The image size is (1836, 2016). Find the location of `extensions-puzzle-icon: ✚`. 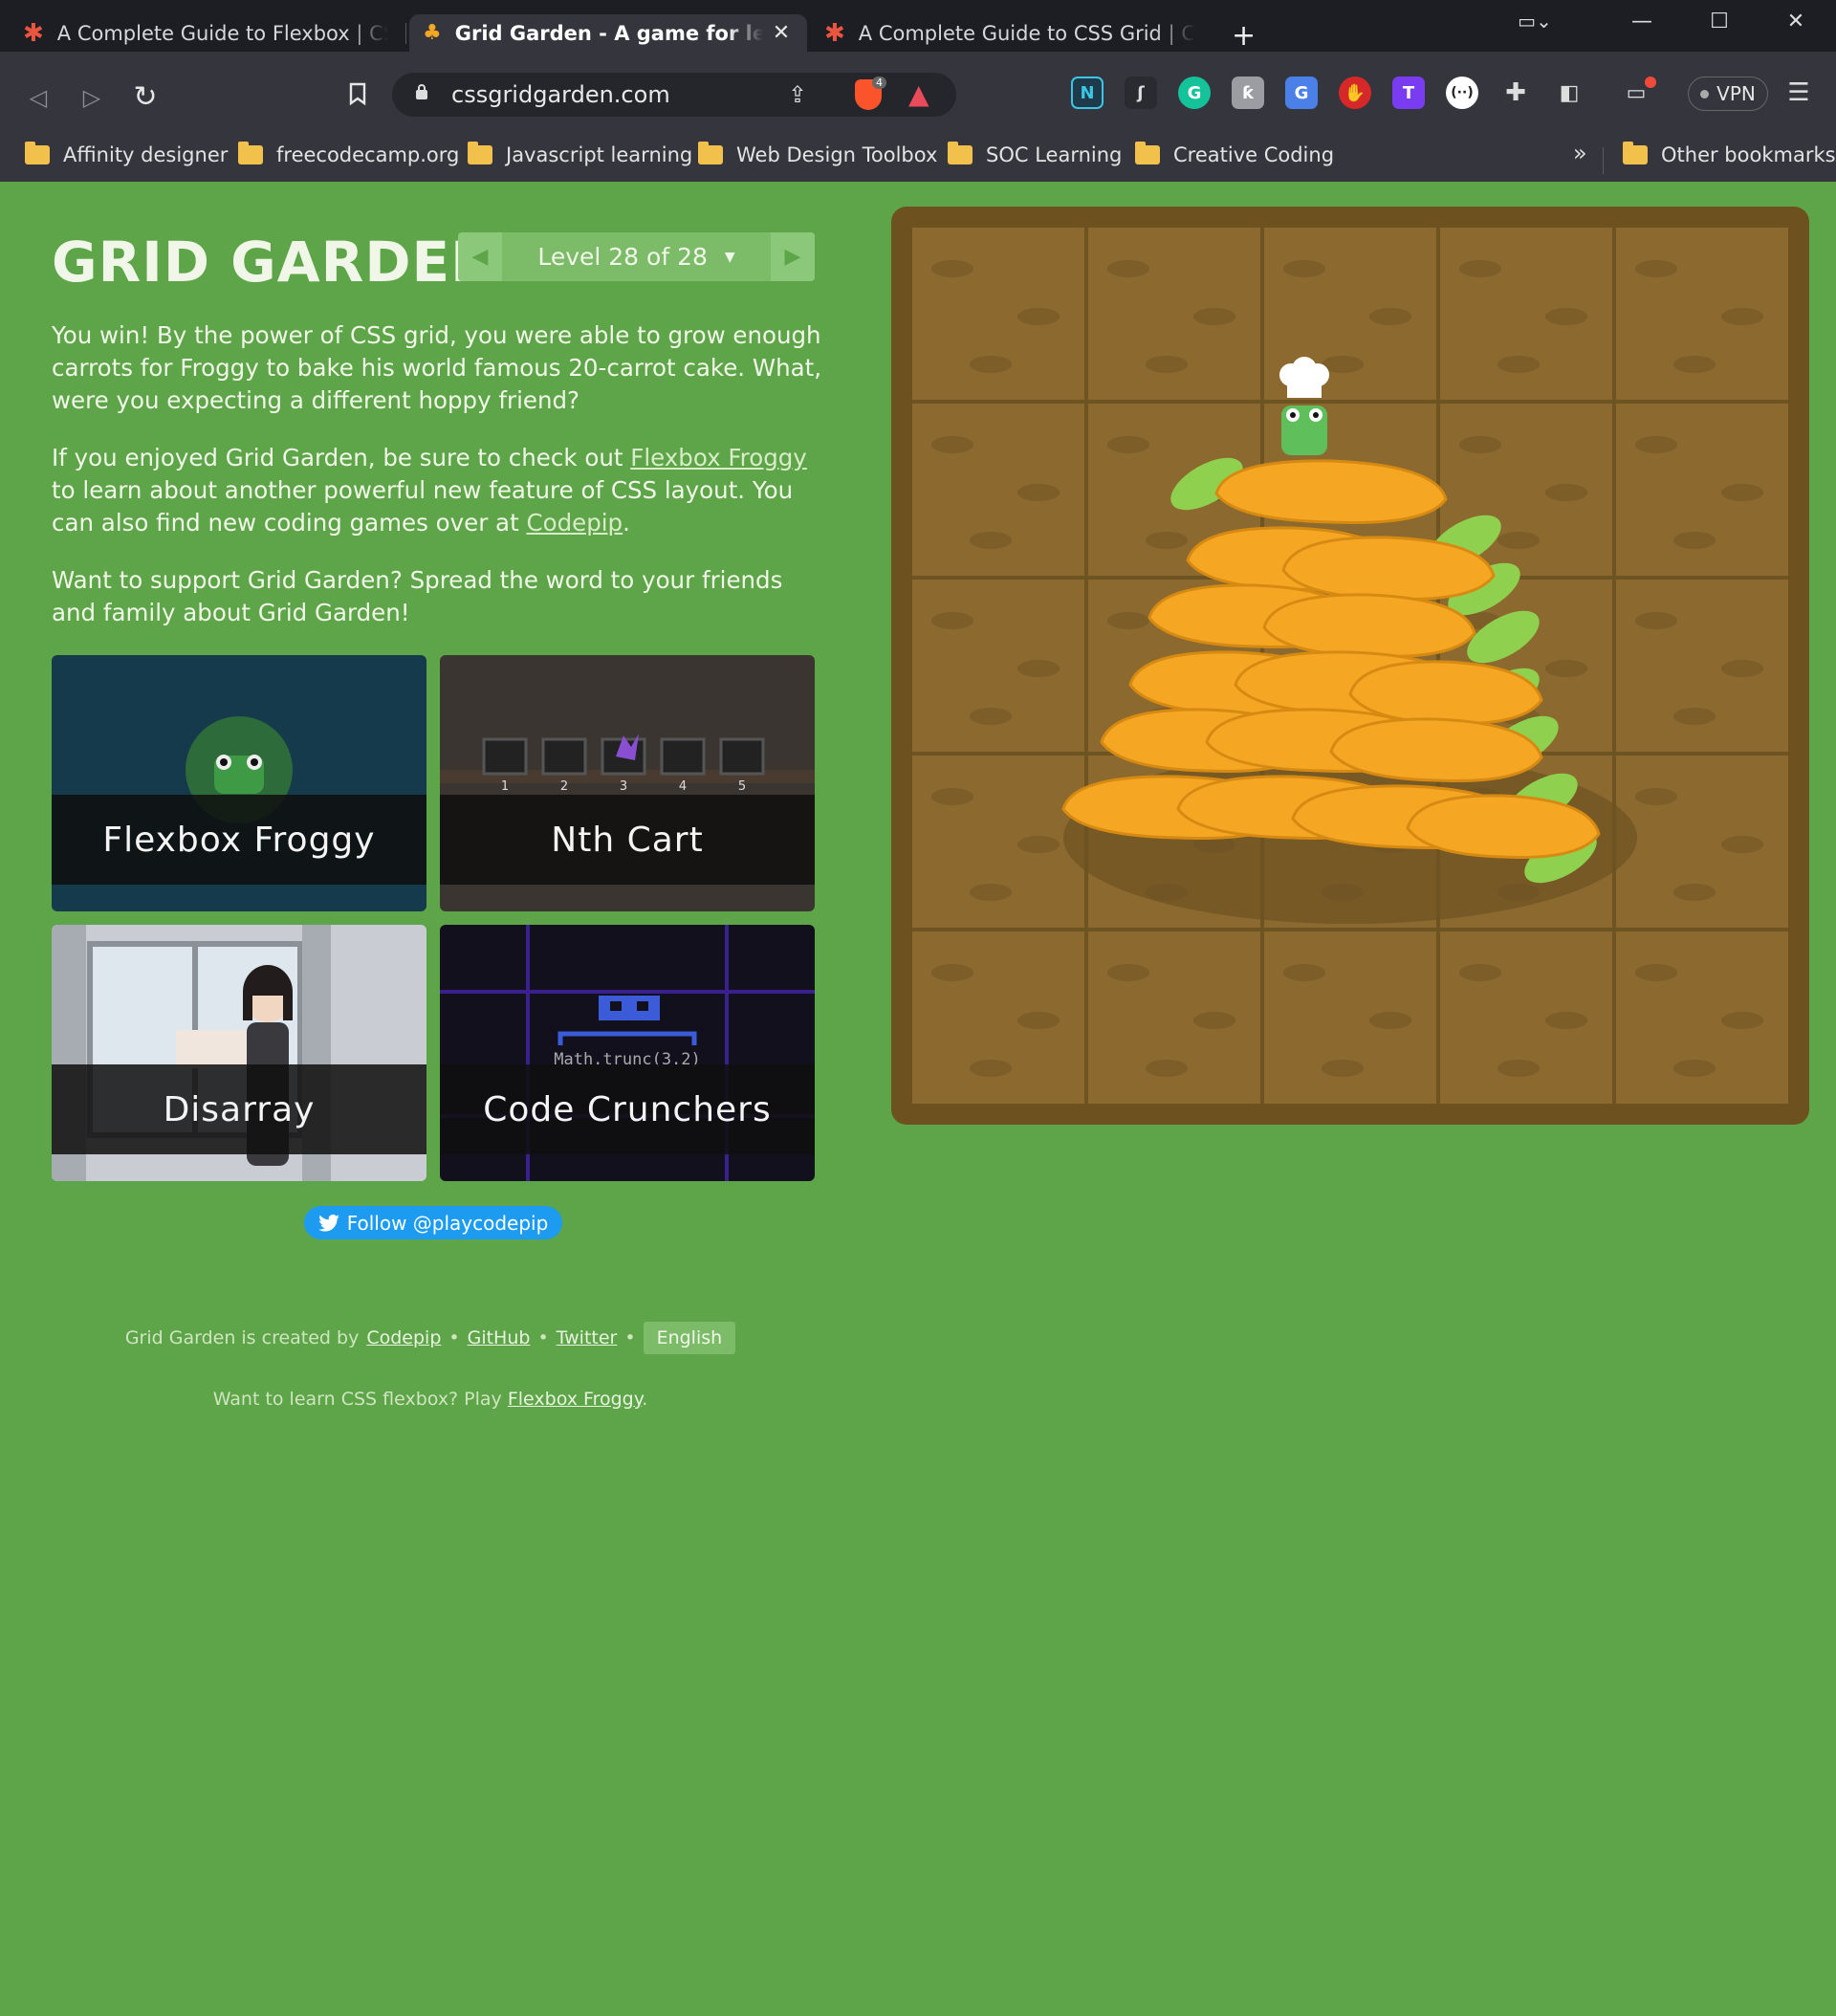

extensions-puzzle-icon: ✚ is located at coordinates (1515, 93).